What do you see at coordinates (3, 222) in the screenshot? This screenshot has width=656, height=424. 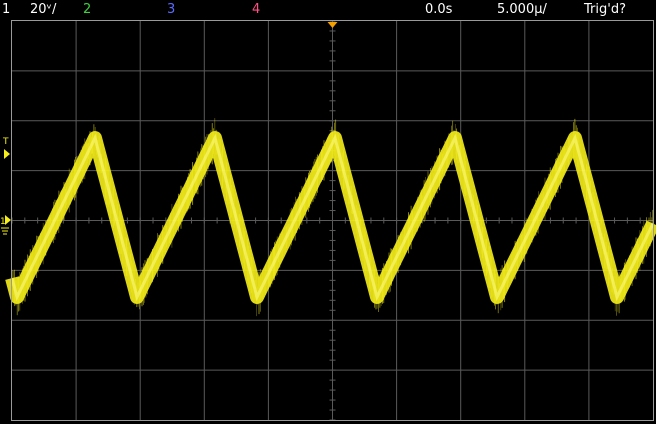 I see `ch1-ground-label: 1` at bounding box center [3, 222].